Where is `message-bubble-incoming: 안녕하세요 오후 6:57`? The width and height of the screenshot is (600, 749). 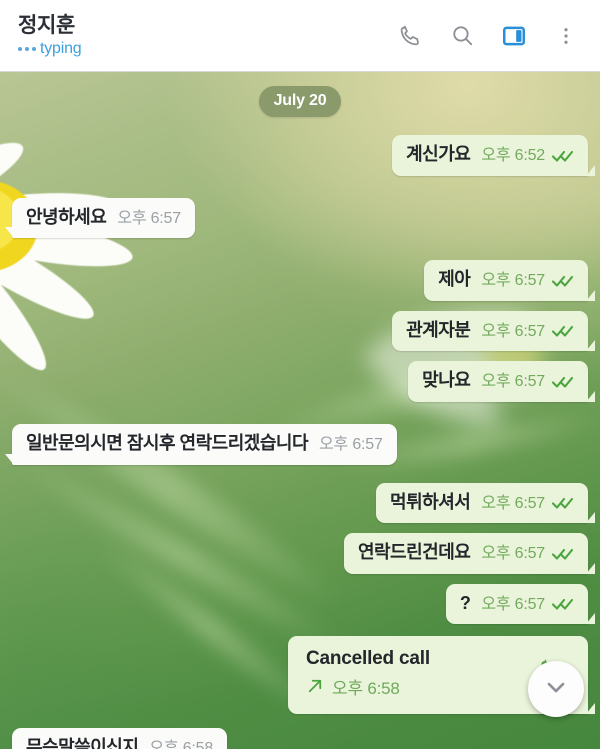 message-bubble-incoming: 안녕하세요 오후 6:57 is located at coordinates (100, 218).